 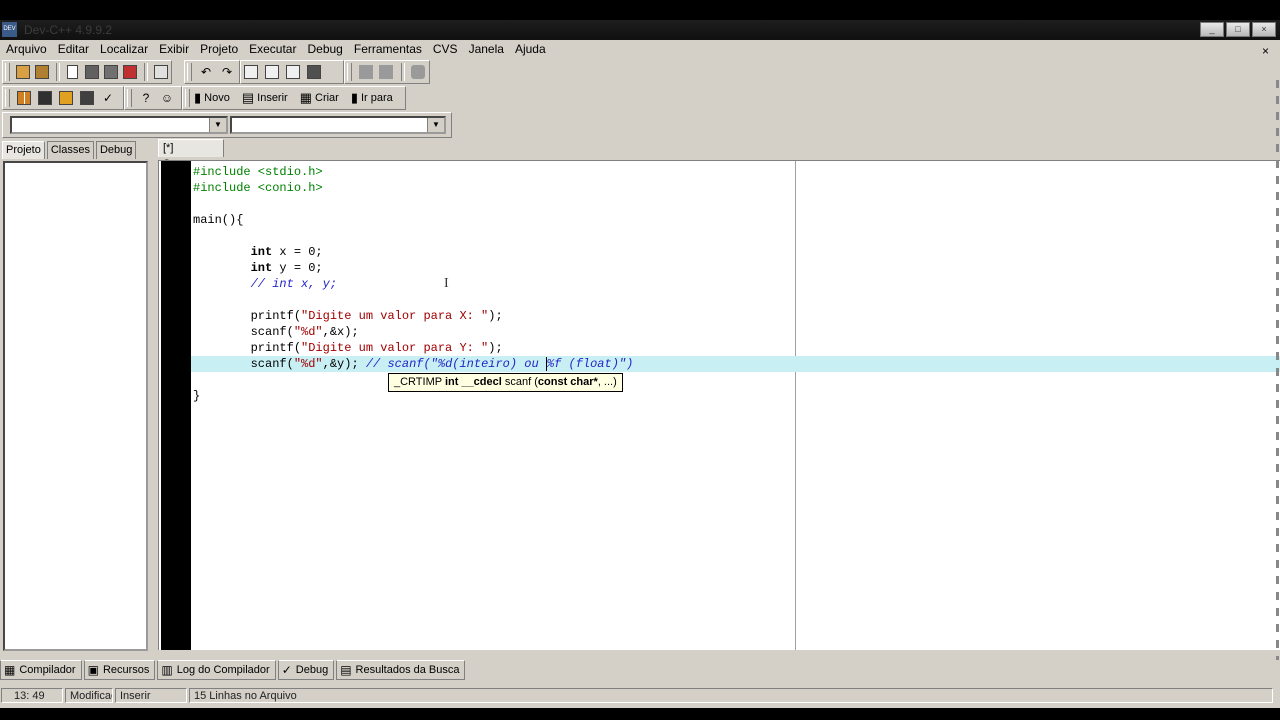 I want to click on tab-recursos: ▣ Recursos, so click(x=119, y=670).